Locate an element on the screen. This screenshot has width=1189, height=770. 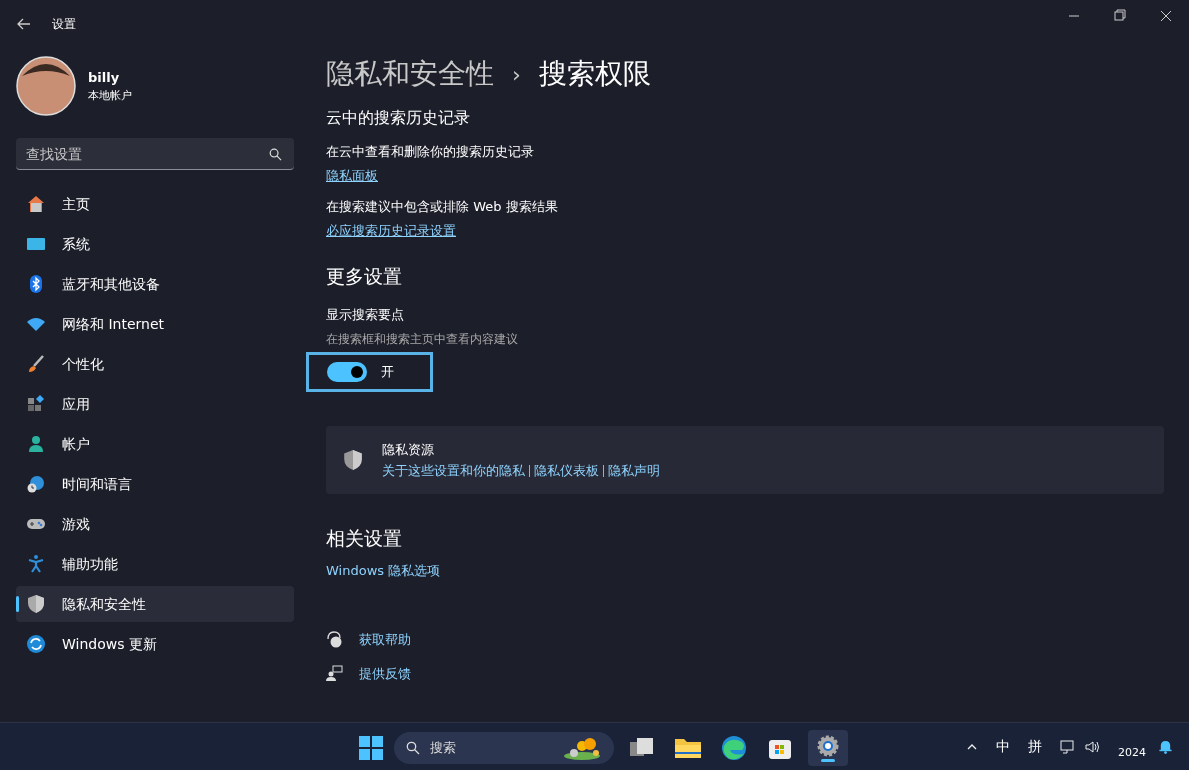
input-method-indicator: 拼 is located at coordinates (1035, 746).